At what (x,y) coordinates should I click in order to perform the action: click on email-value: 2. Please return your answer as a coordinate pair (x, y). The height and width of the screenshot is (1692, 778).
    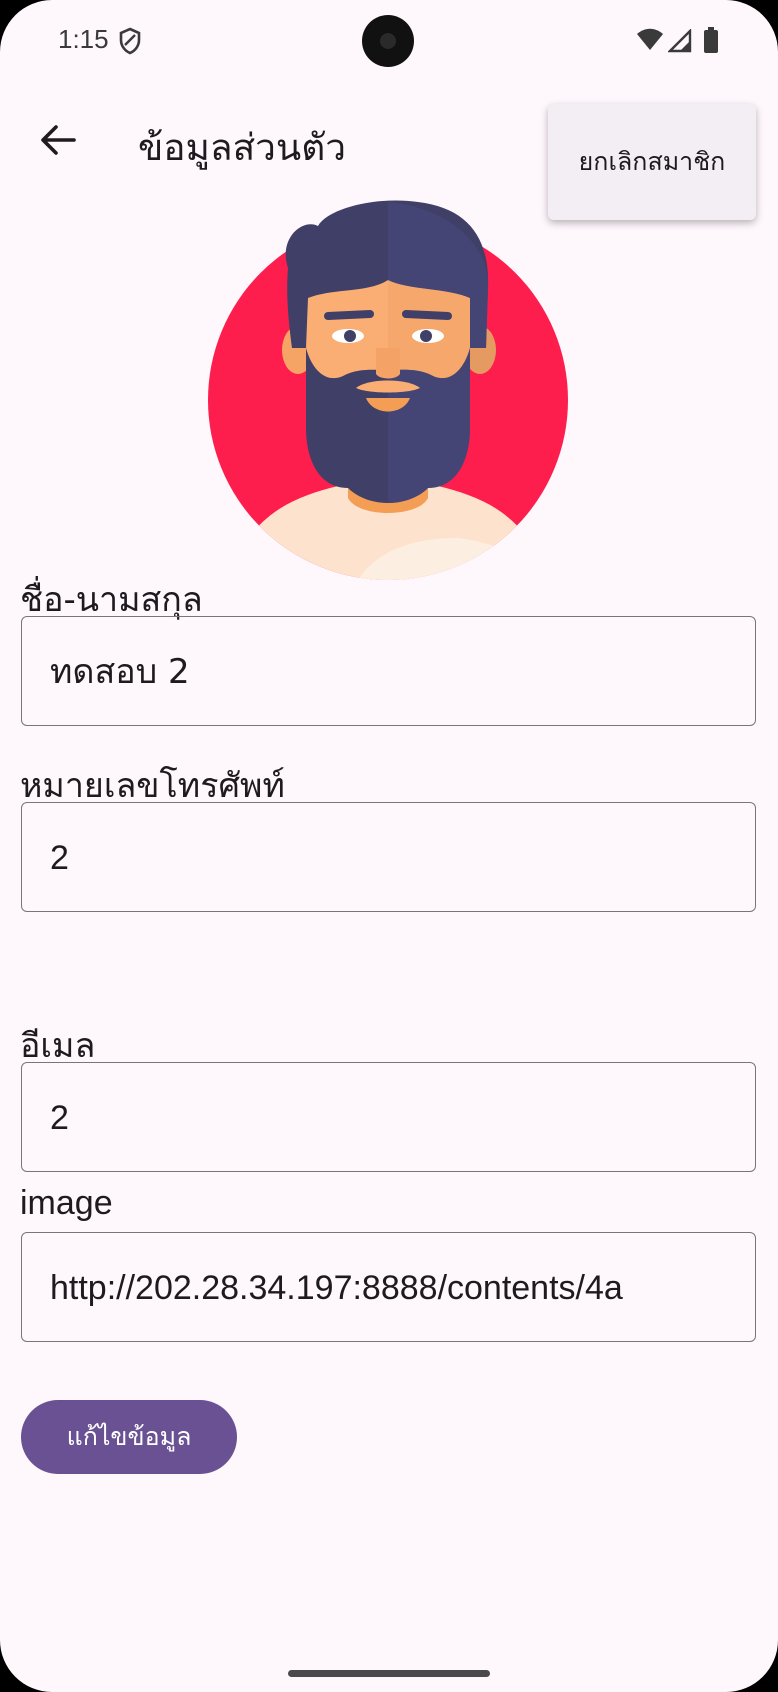
    Looking at the image, I should click on (59, 1118).